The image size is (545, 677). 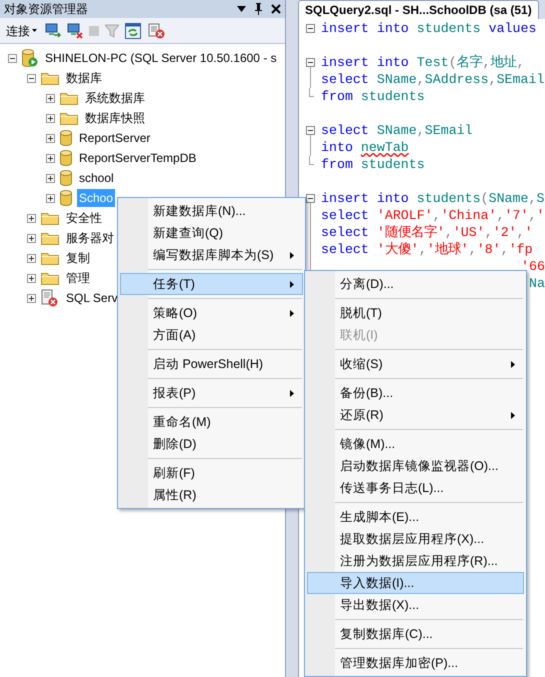 What do you see at coordinates (34, 30) in the screenshot?
I see `caret-icon` at bounding box center [34, 30].